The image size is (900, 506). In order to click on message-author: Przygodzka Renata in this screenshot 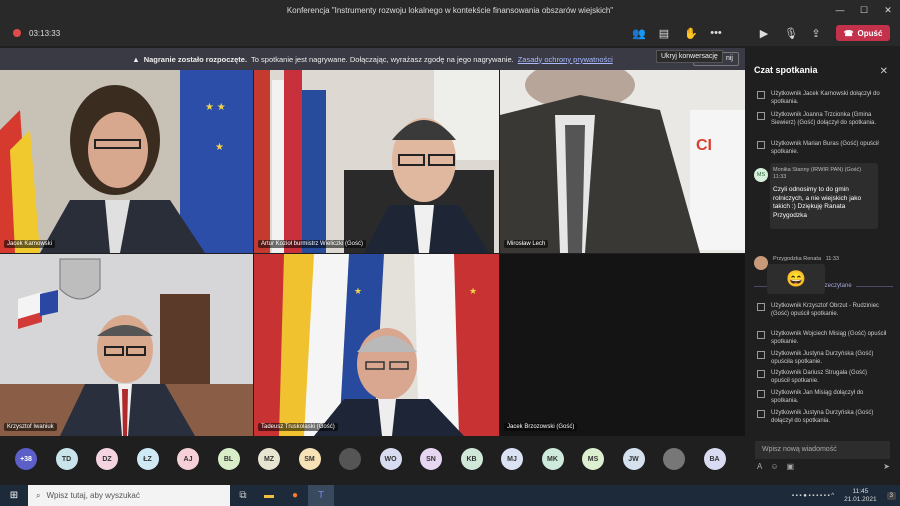, I will do `click(797, 259)`.